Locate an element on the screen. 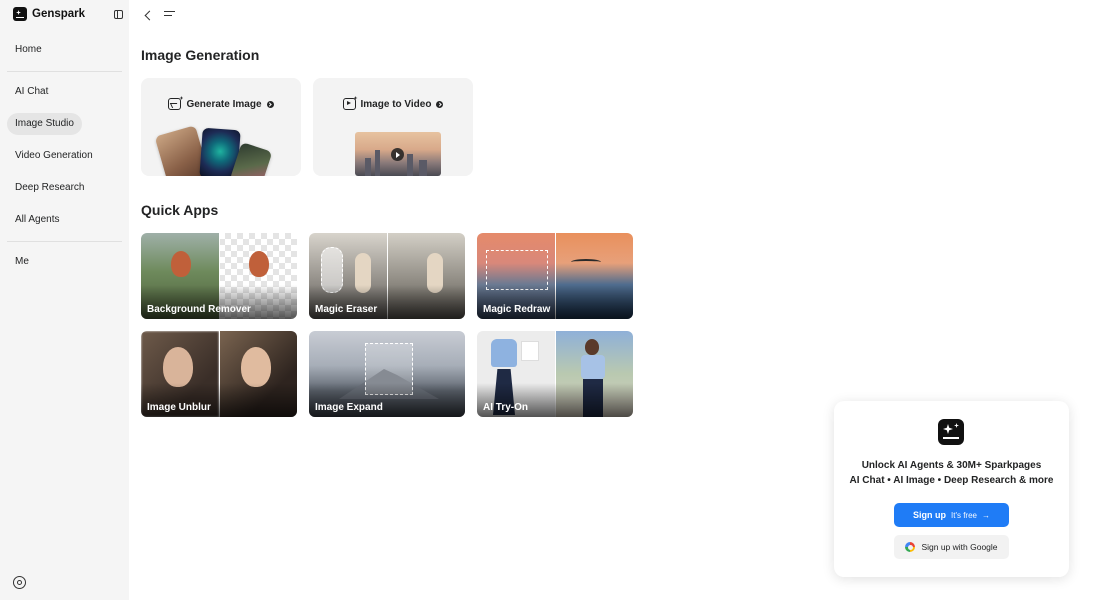 This screenshot has height=600, width=1100. sidebar-item-image-studio: Image Studio is located at coordinates (44, 124).